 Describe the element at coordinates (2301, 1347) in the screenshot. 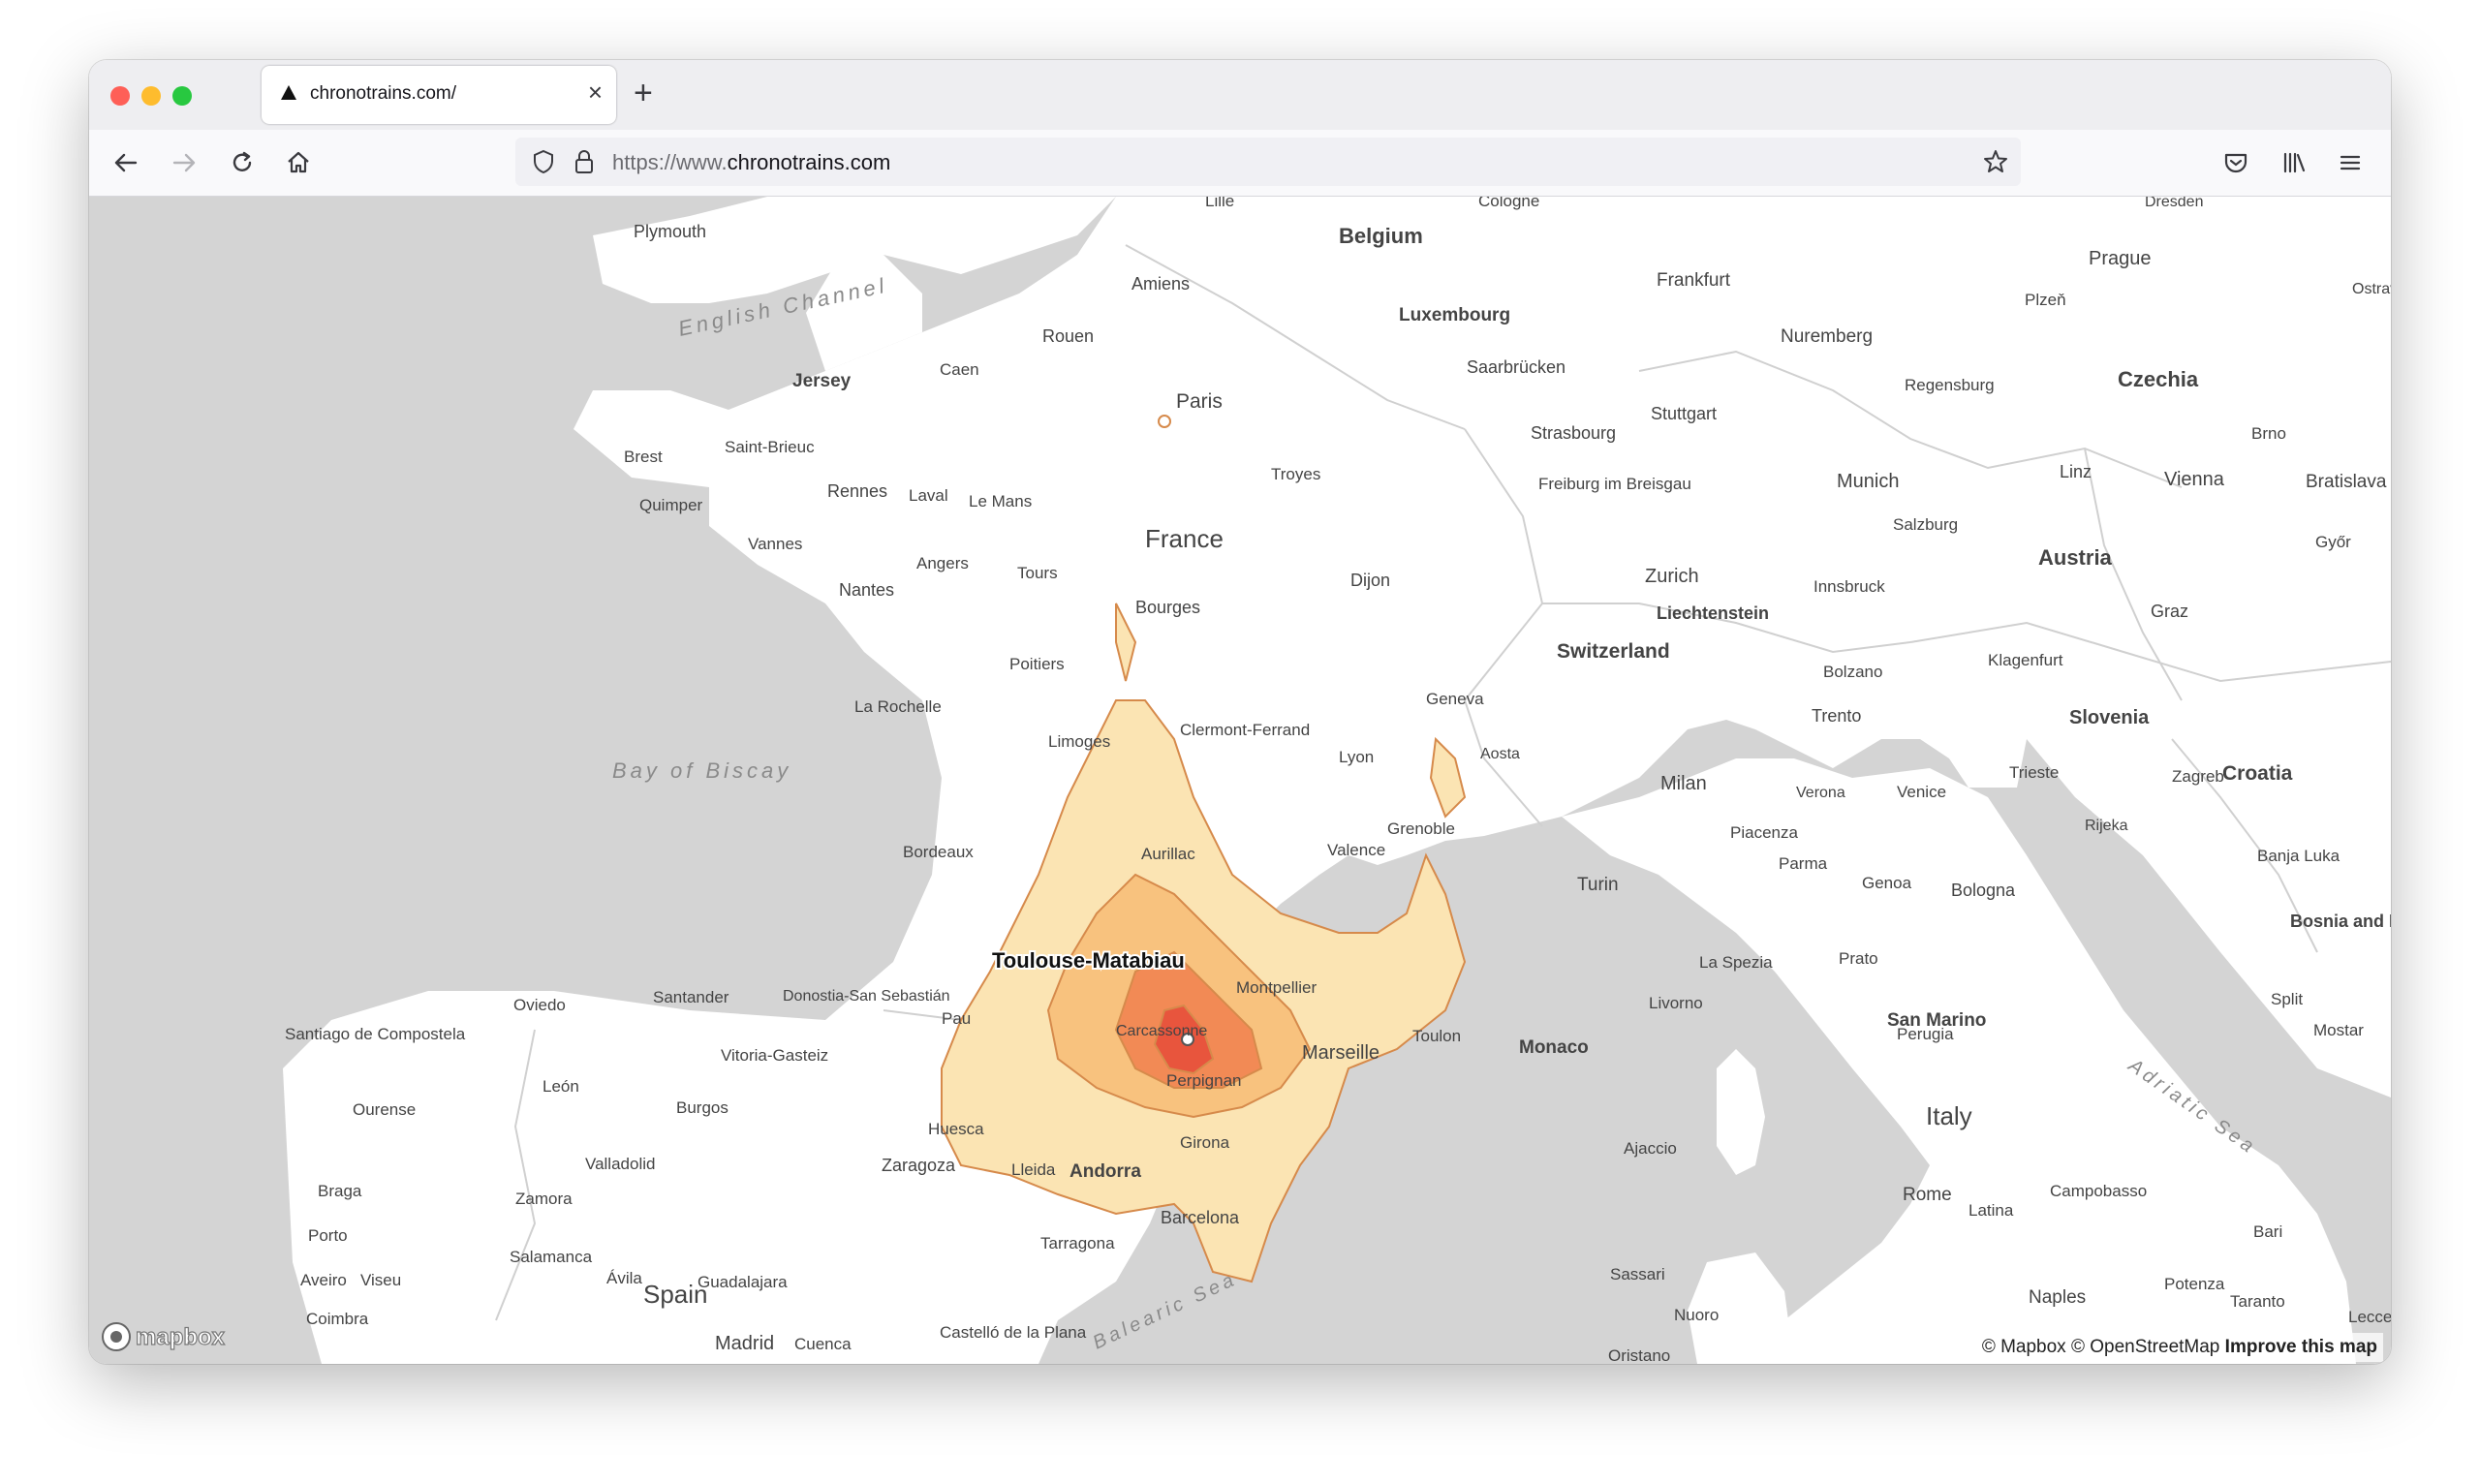

I see `improve-map-link: Improve this map` at that location.